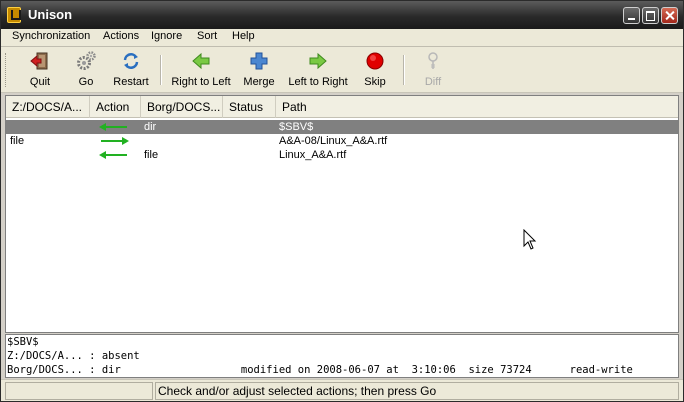 The image size is (684, 402). What do you see at coordinates (342, 127) in the screenshot?
I see `list-row: dir $SBV$` at bounding box center [342, 127].